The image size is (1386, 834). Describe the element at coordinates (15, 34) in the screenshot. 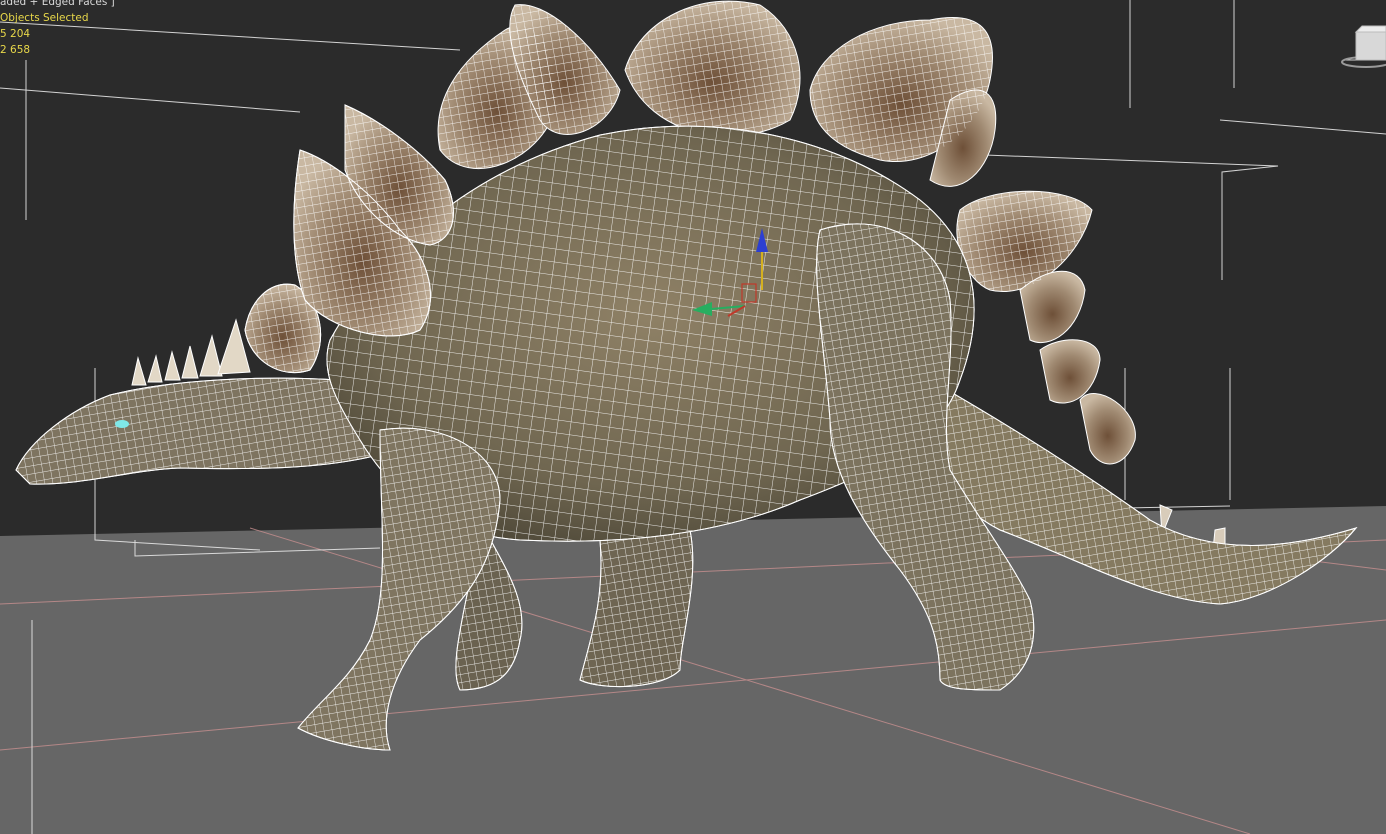

I see `polys-count: 5 204` at that location.